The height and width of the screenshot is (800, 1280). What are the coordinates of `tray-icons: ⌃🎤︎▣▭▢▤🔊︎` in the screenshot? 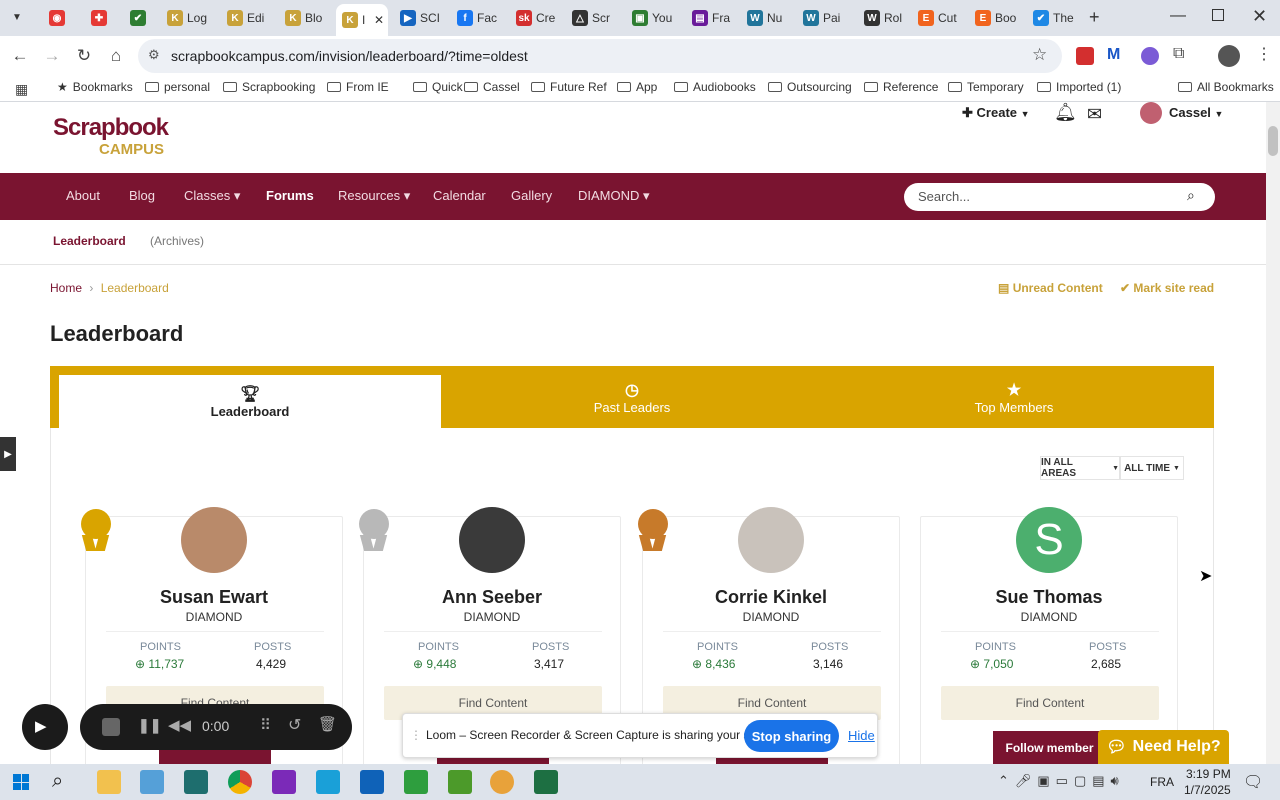 It's located at (1061, 781).